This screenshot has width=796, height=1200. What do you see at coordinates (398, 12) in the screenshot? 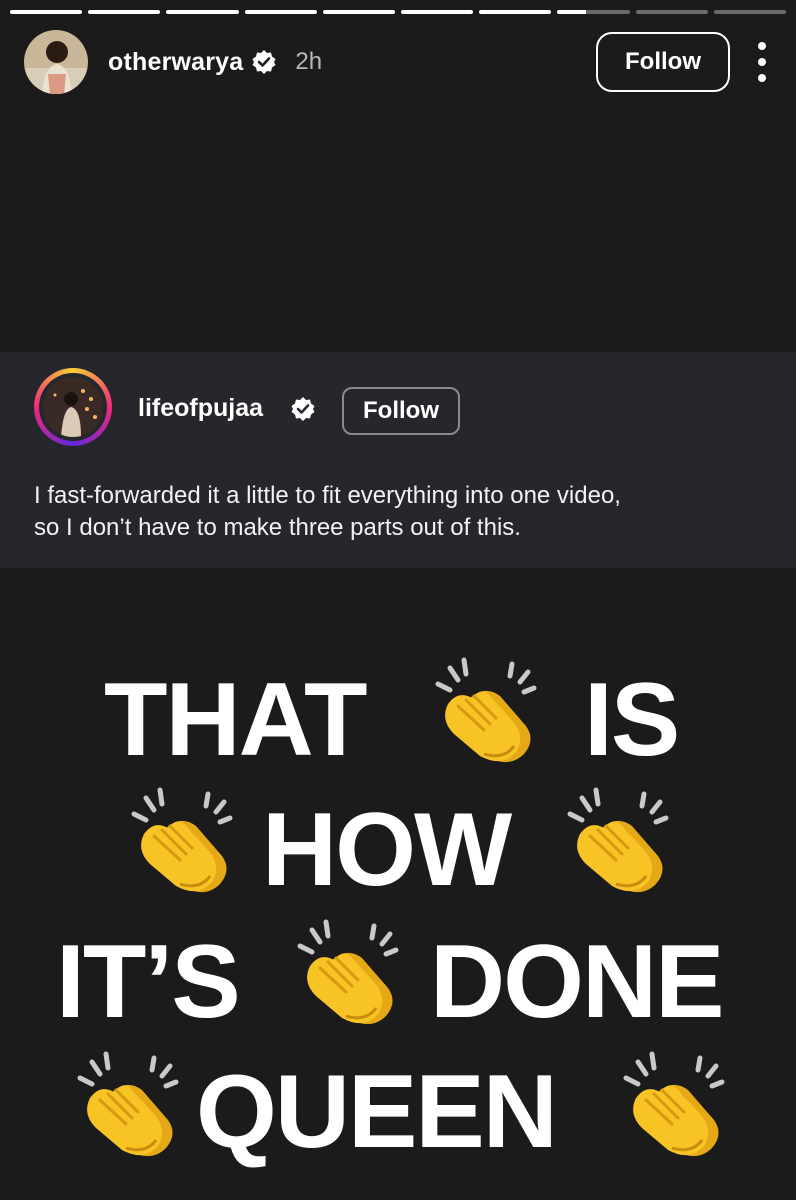
I see `story-progress` at bounding box center [398, 12].